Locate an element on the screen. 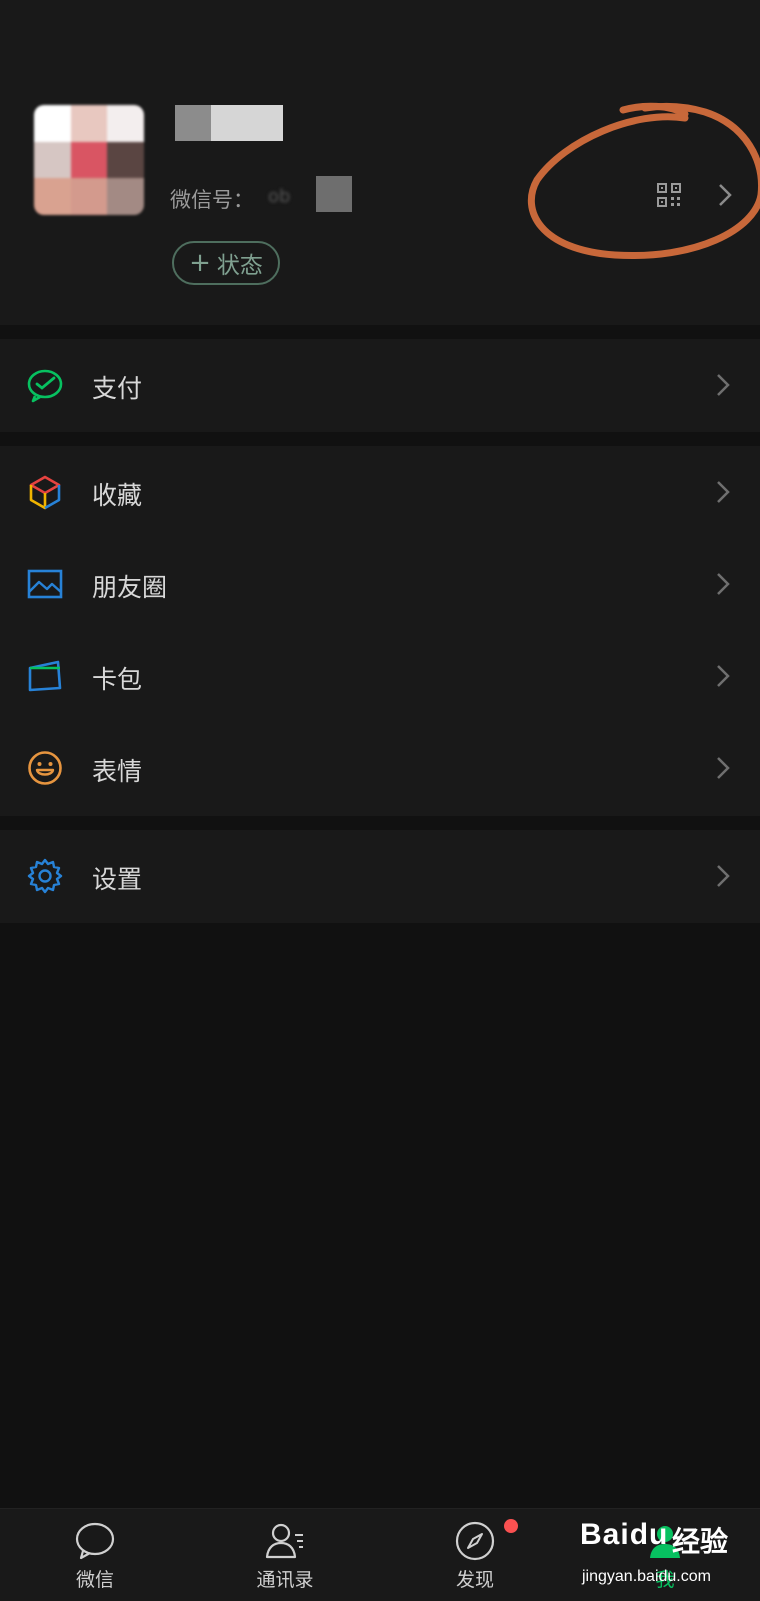 This screenshot has height=1601, width=760. menu-item-label: 设置 is located at coordinates (117, 879).